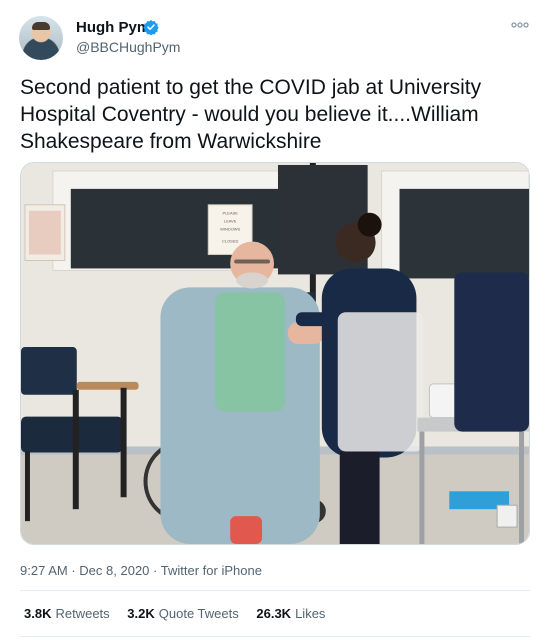  What do you see at coordinates (114, 570) in the screenshot?
I see `tweet-date: Dec 8, 2020` at bounding box center [114, 570].